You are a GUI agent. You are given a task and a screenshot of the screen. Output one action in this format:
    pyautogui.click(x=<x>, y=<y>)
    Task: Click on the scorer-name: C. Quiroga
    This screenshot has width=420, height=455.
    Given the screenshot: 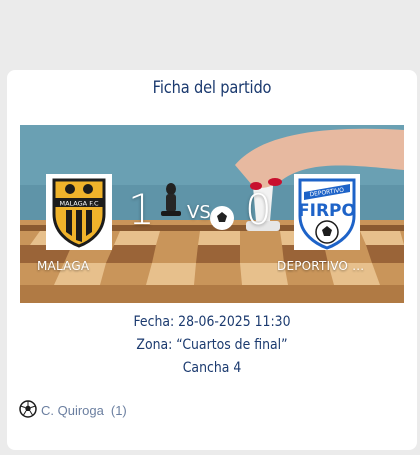 What is the action you would take?
    pyautogui.click(x=72, y=410)
    